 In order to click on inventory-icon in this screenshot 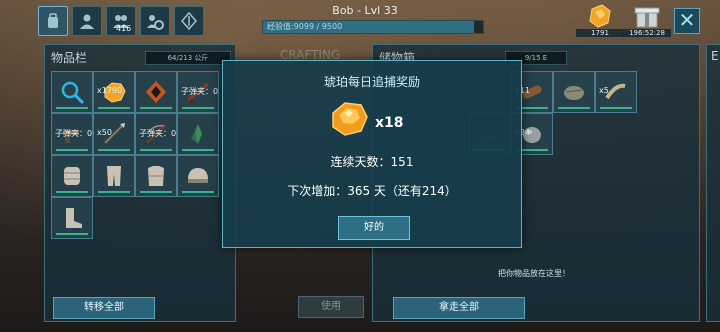, I will do `click(53, 21)`.